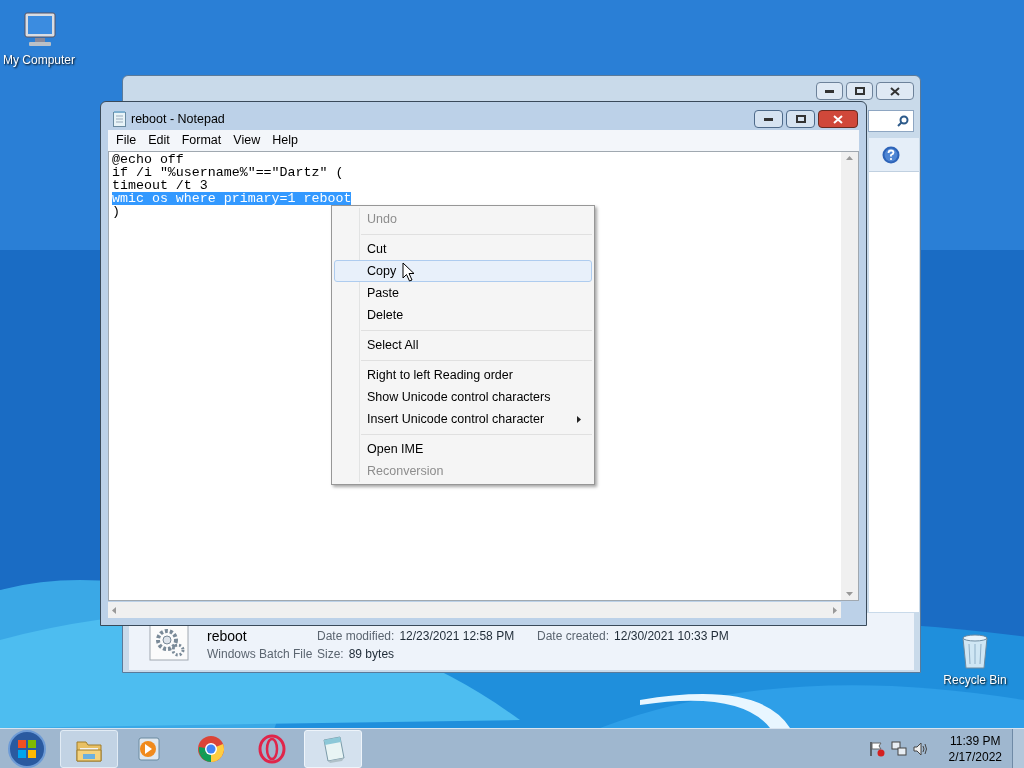 The image size is (1024, 768). I want to click on code-line: @echo off, so click(148, 159).